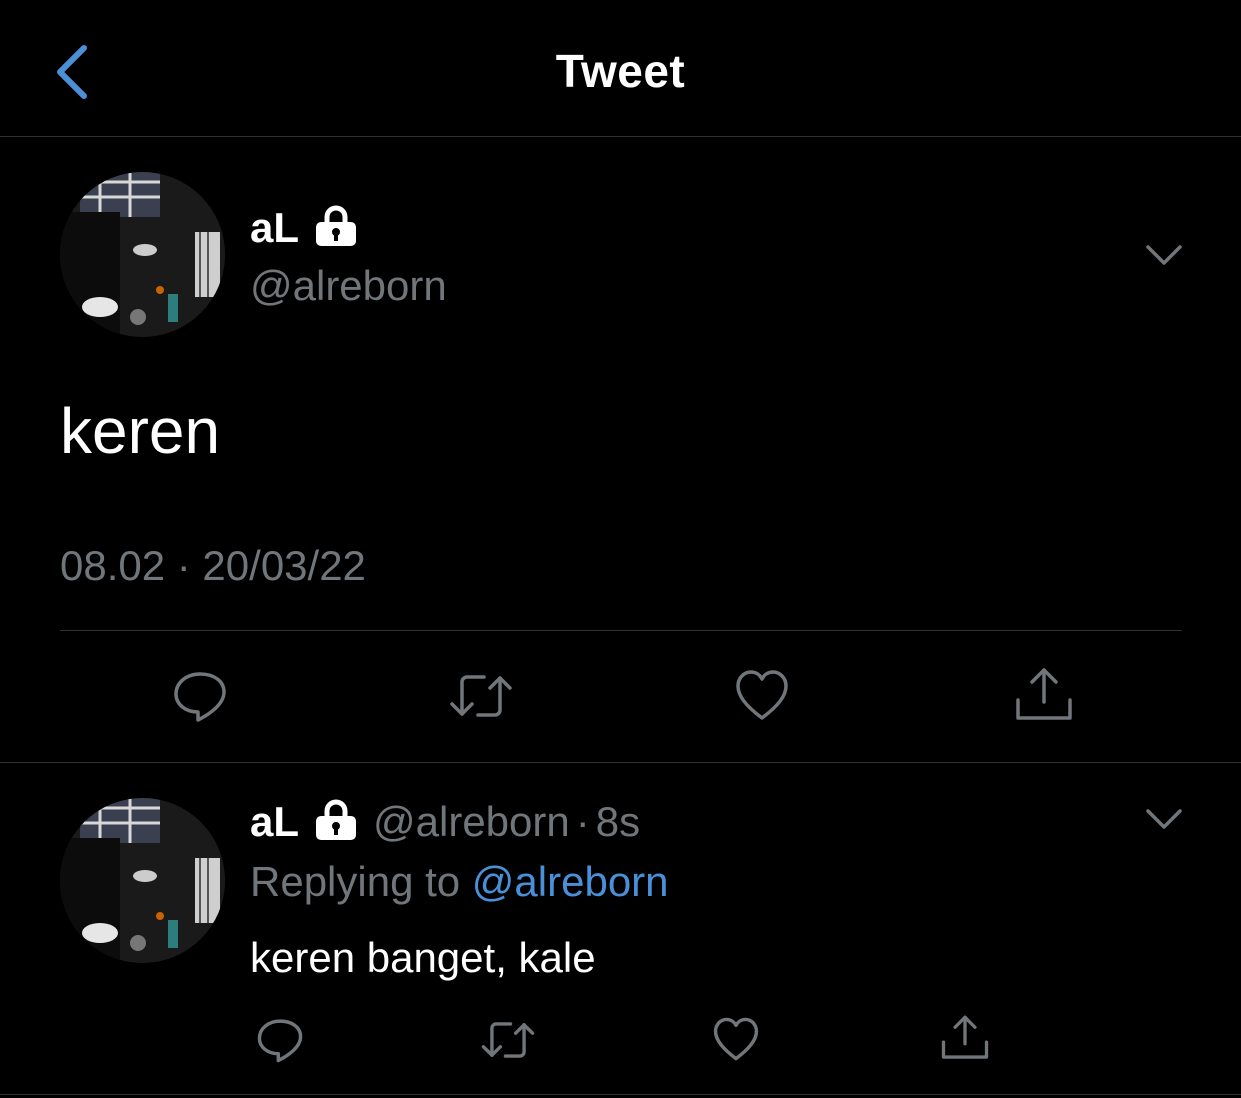  Describe the element at coordinates (355, 881) in the screenshot. I see `replying-to-label: Replying to` at that location.